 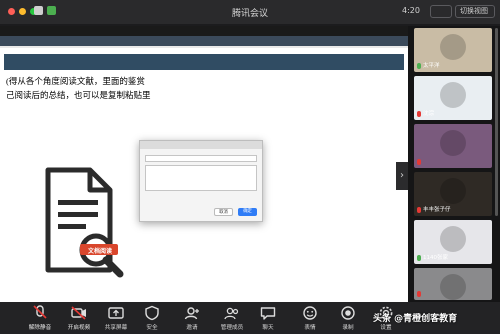 I want to click on watermark: 头条 @青橙创客教育, so click(x=415, y=319).